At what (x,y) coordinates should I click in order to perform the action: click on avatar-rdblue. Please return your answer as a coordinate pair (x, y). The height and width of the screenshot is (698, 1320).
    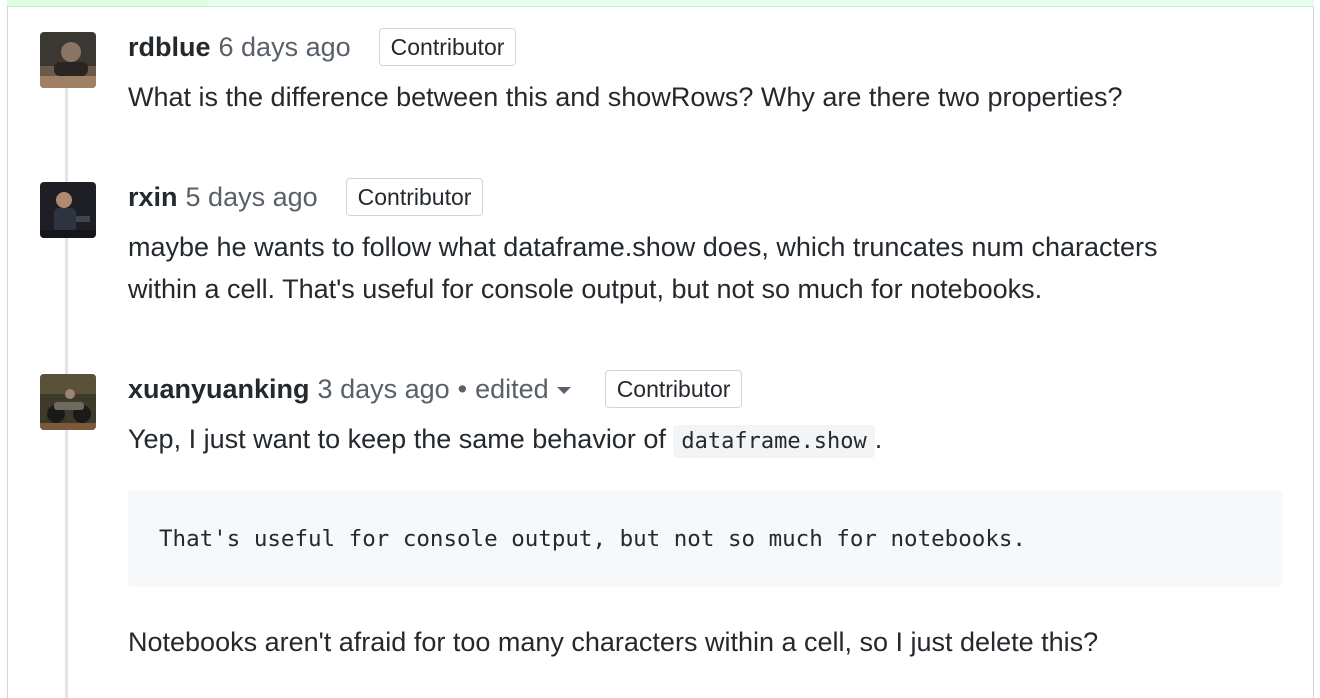
    Looking at the image, I should click on (68, 60).